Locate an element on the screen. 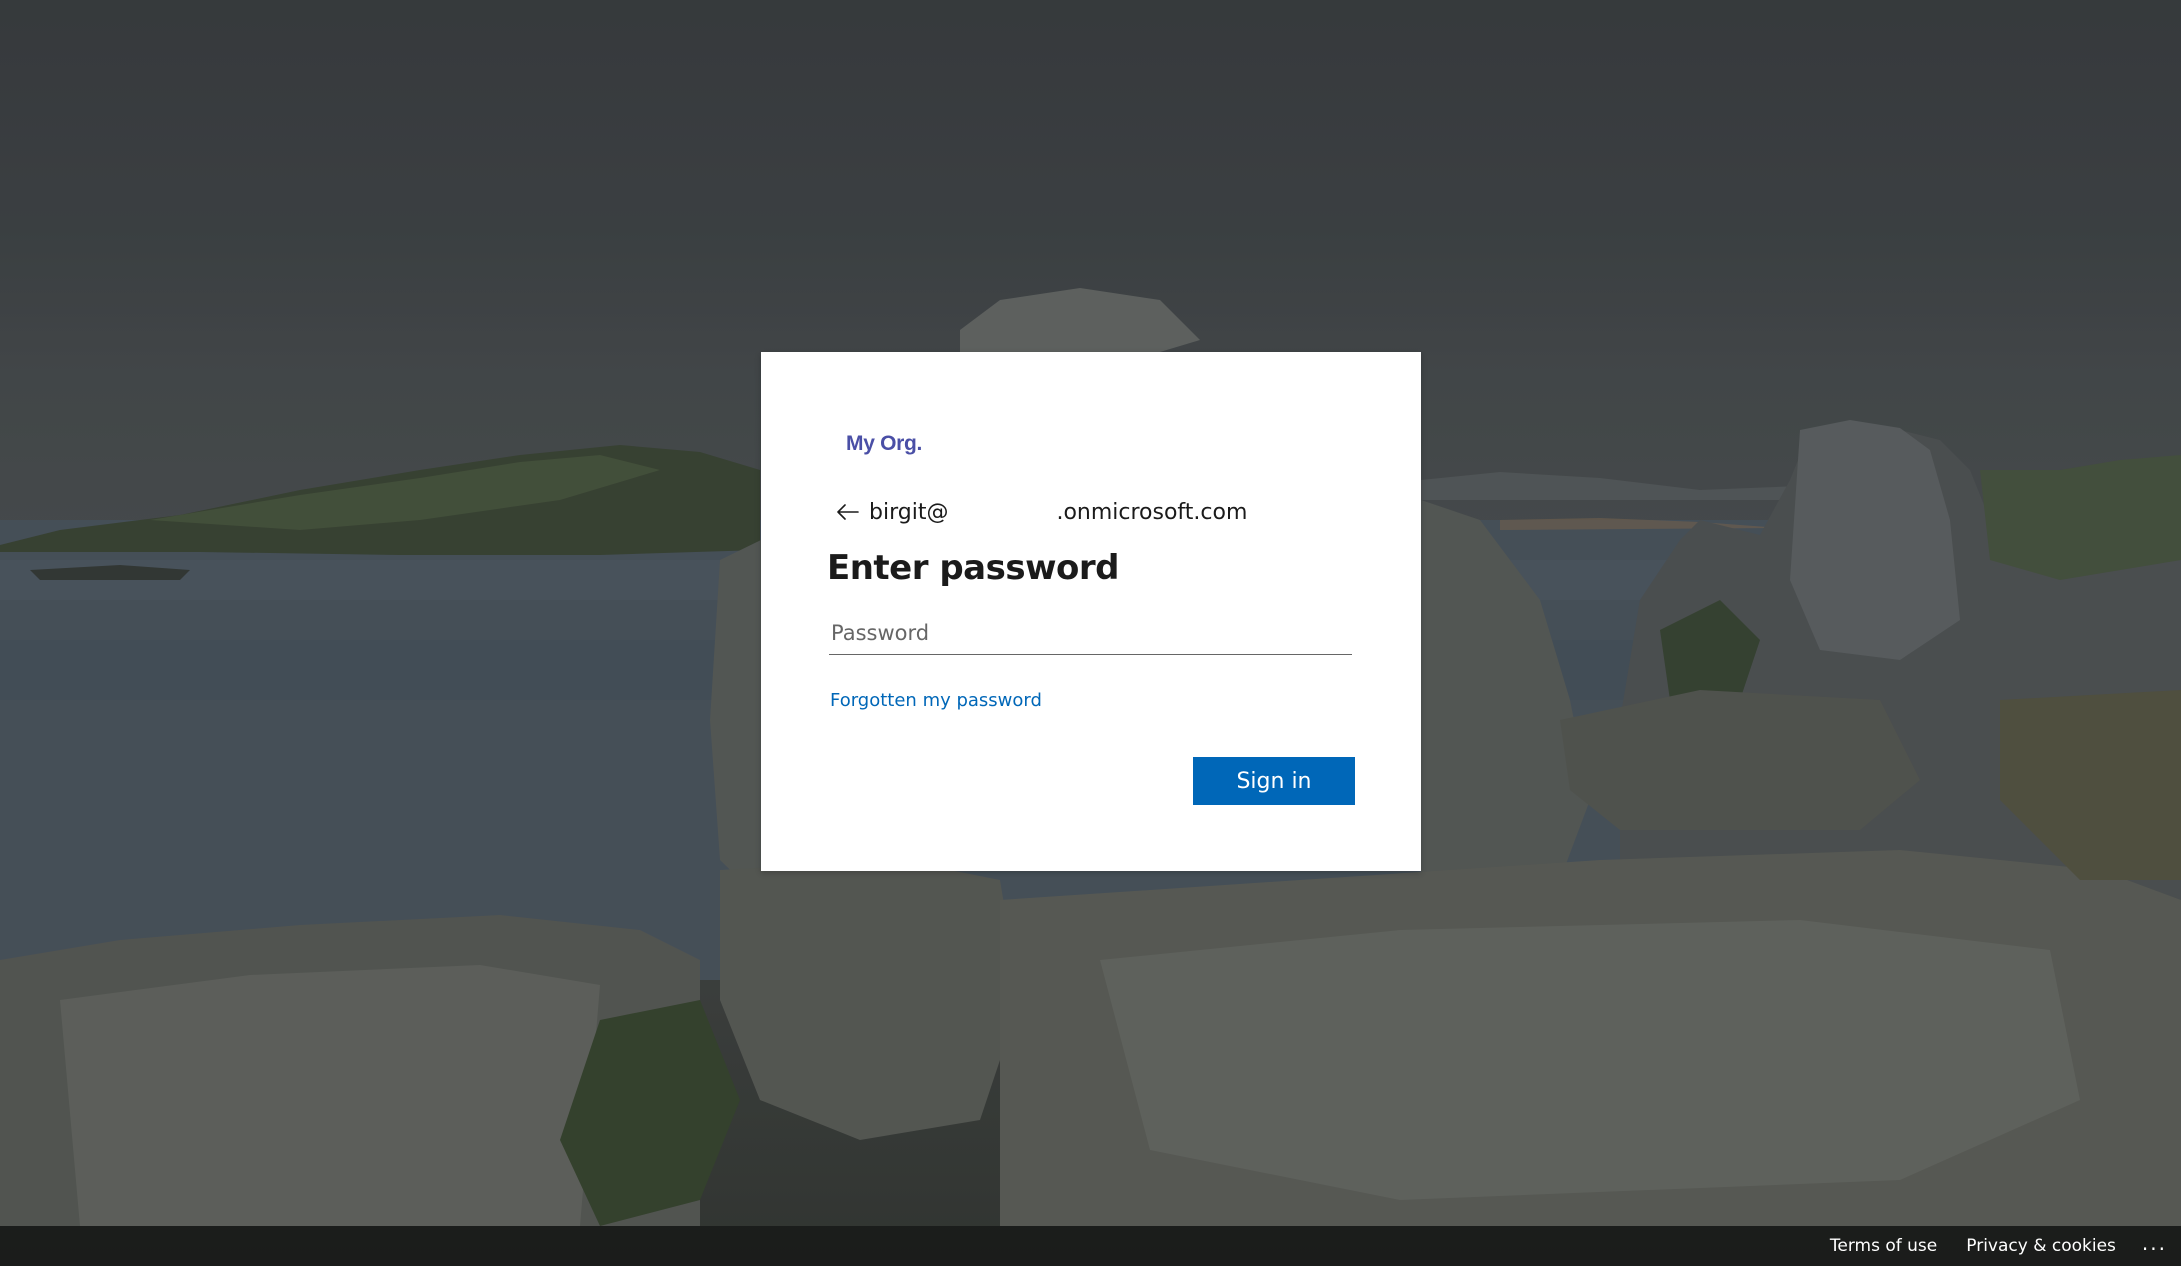 Image resolution: width=2181 pixels, height=1266 pixels. back-arrow-icon is located at coordinates (848, 512).